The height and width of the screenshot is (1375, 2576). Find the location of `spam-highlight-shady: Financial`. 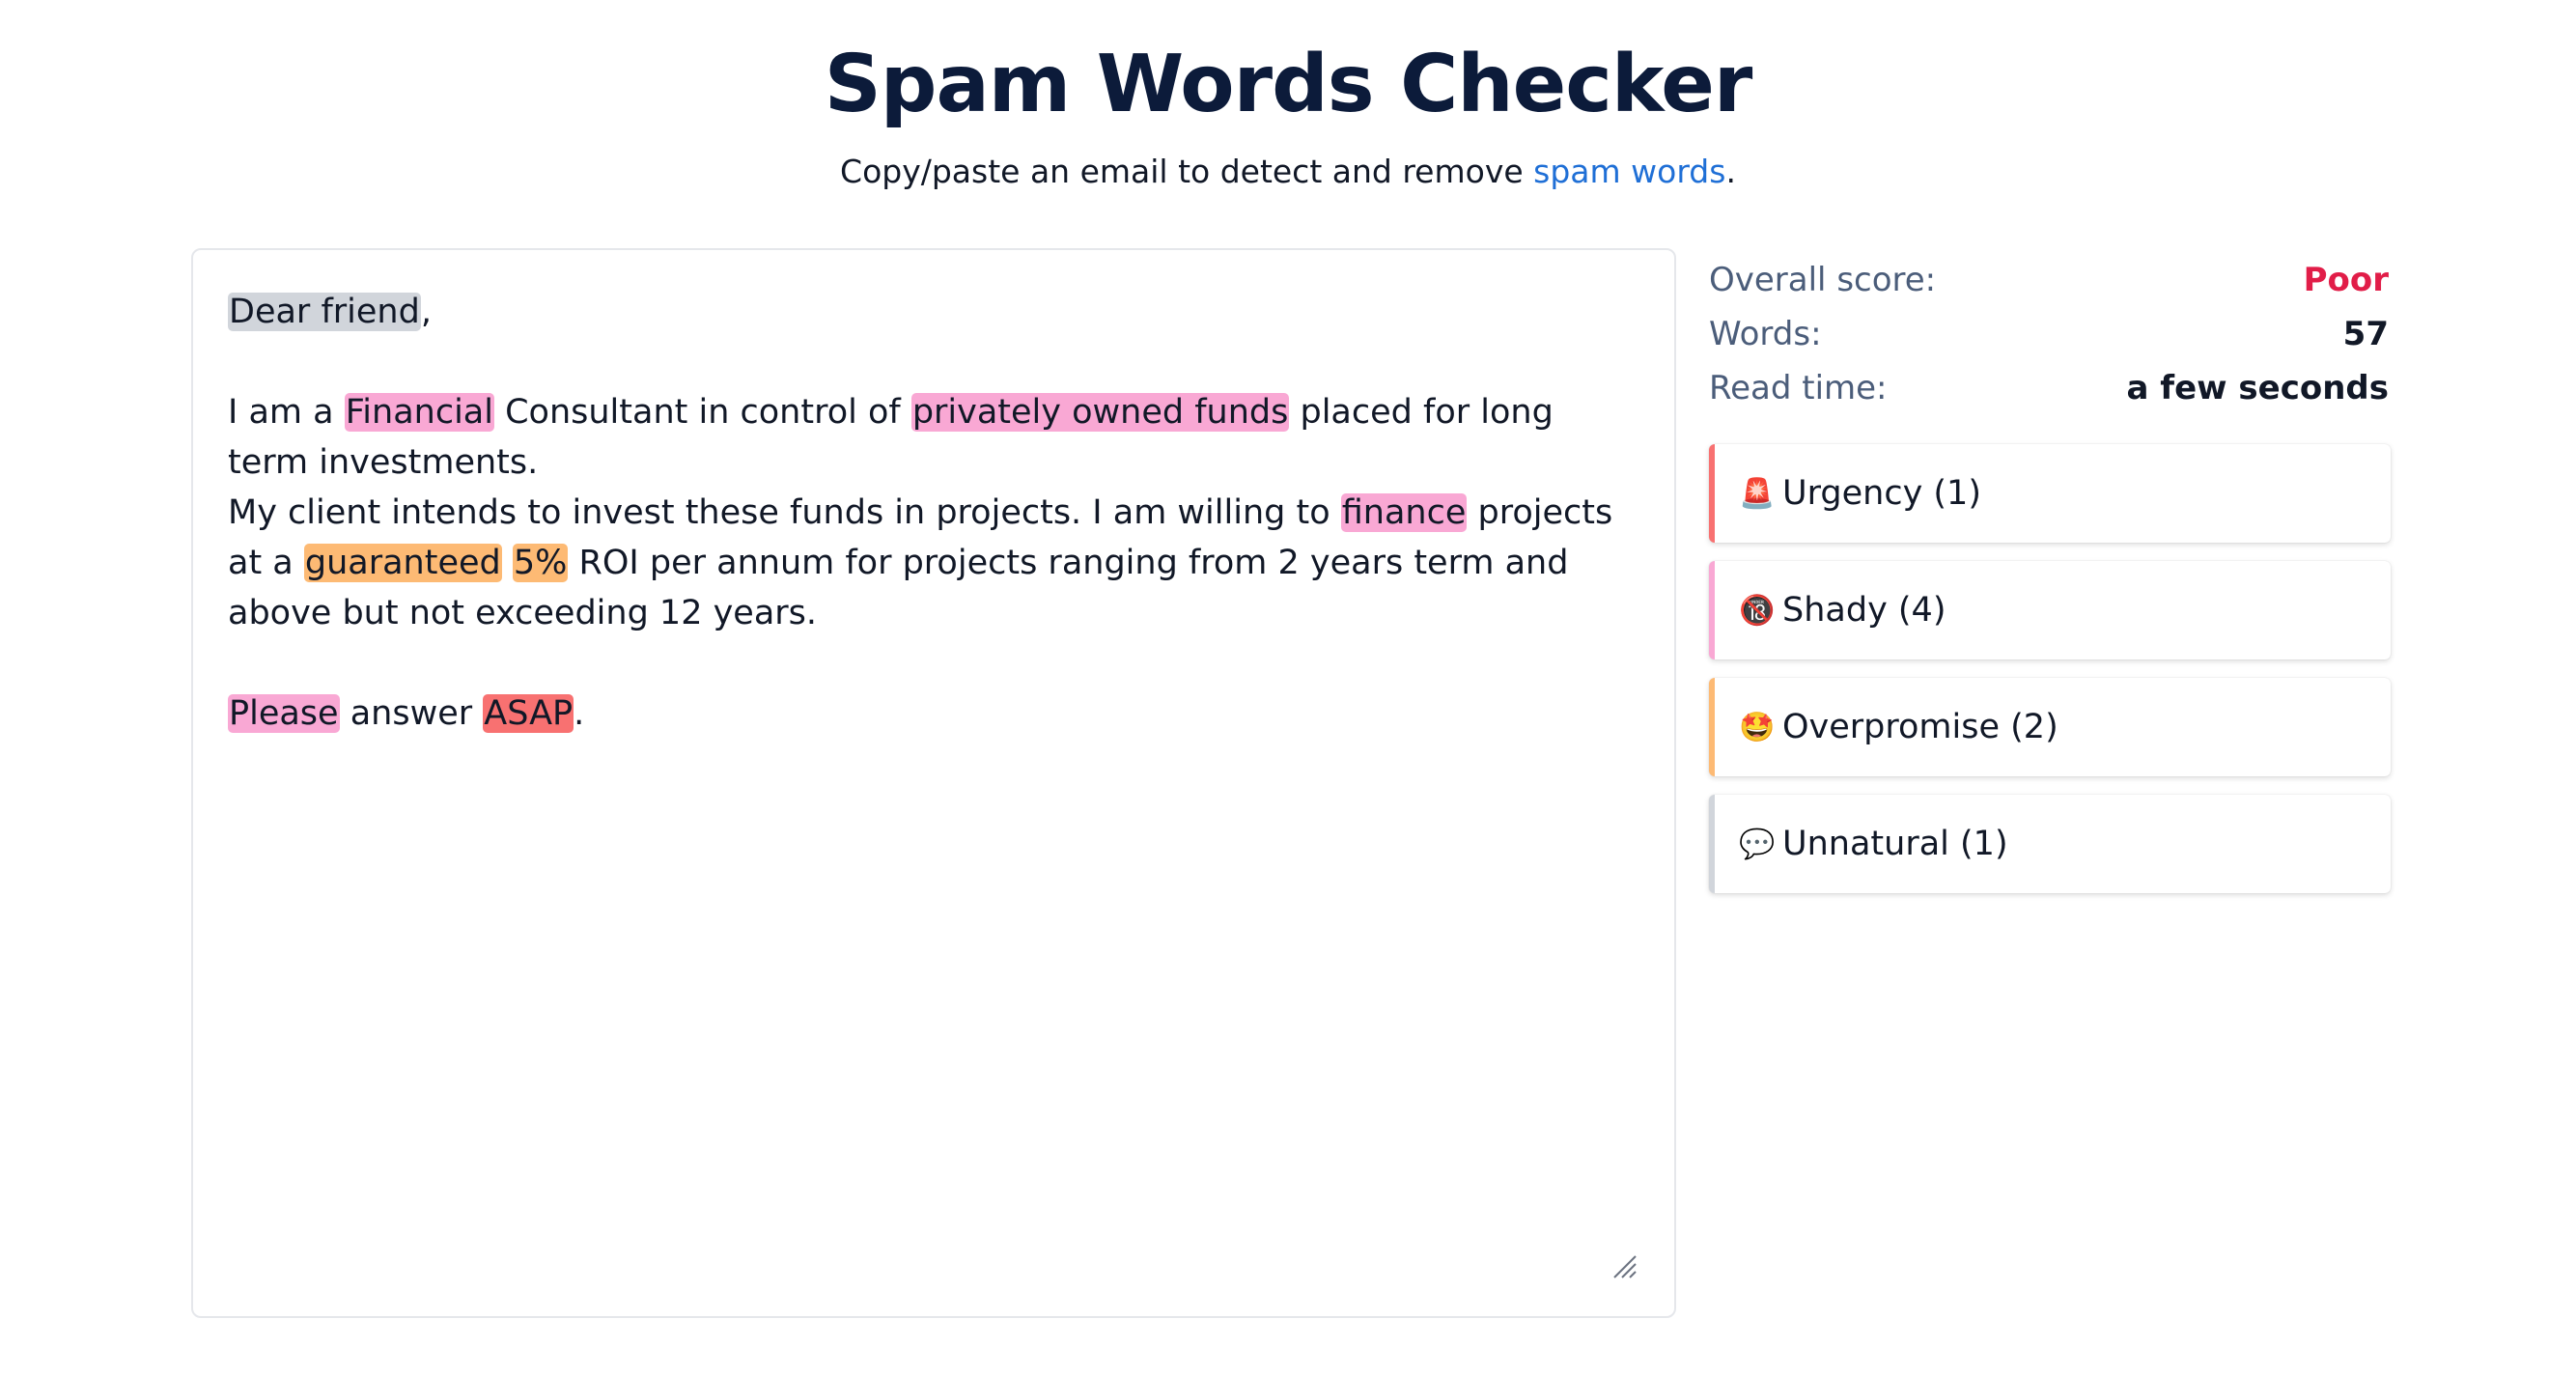

spam-highlight-shady: Financial is located at coordinates (419, 412).